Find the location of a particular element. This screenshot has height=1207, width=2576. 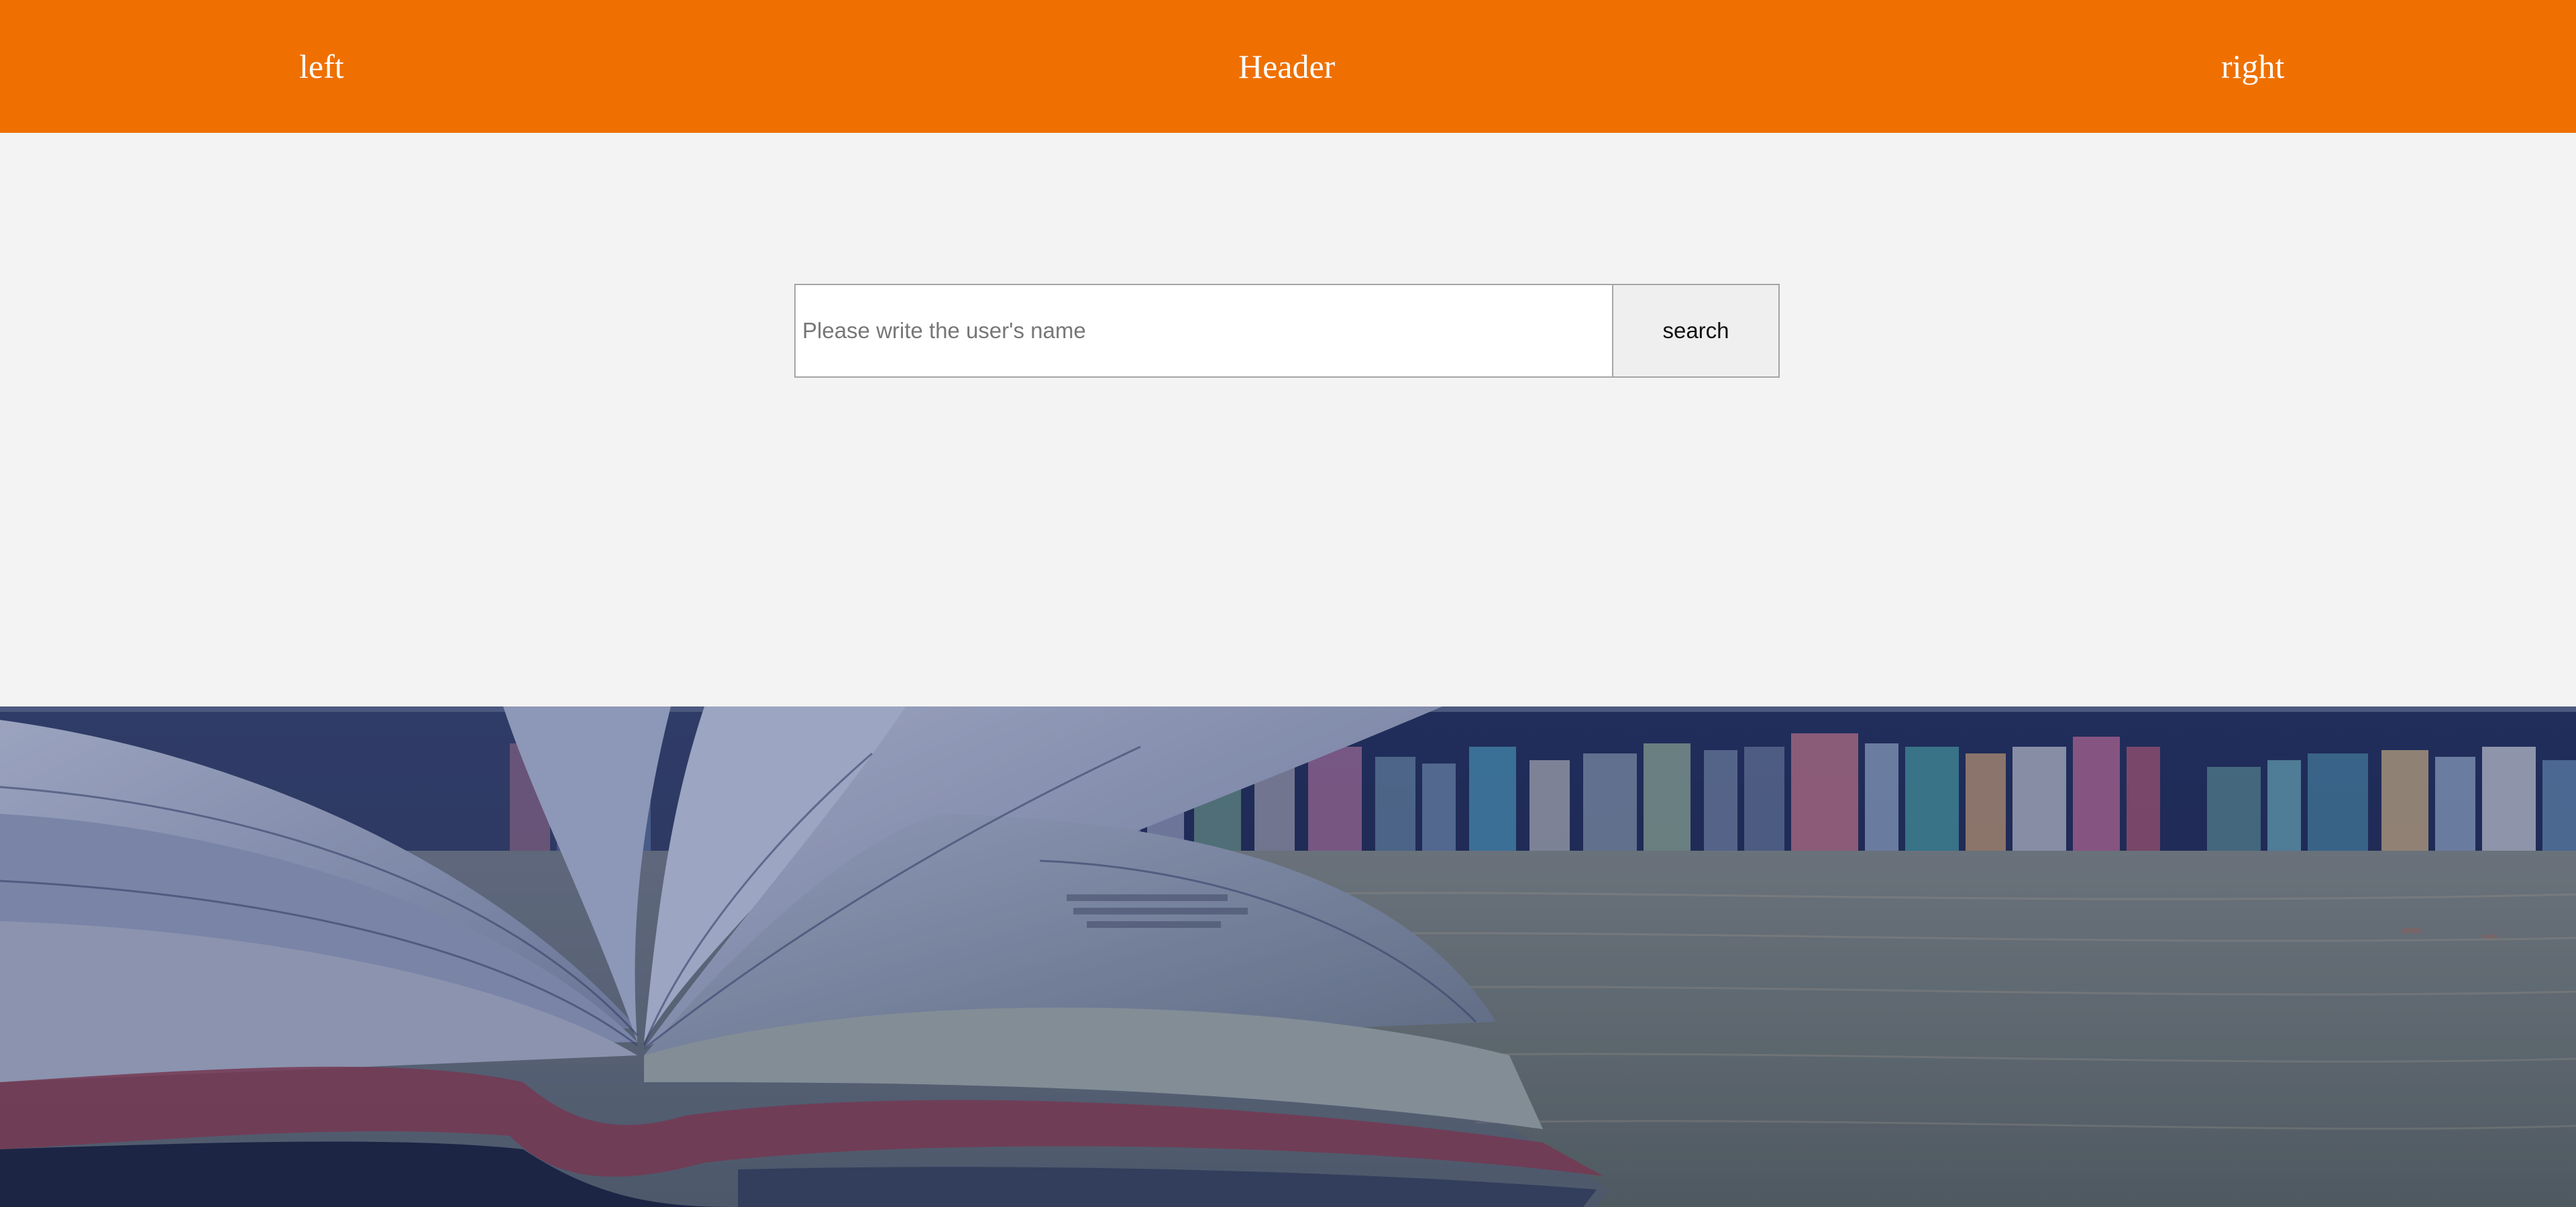

header-right-label: right is located at coordinates (2253, 66).